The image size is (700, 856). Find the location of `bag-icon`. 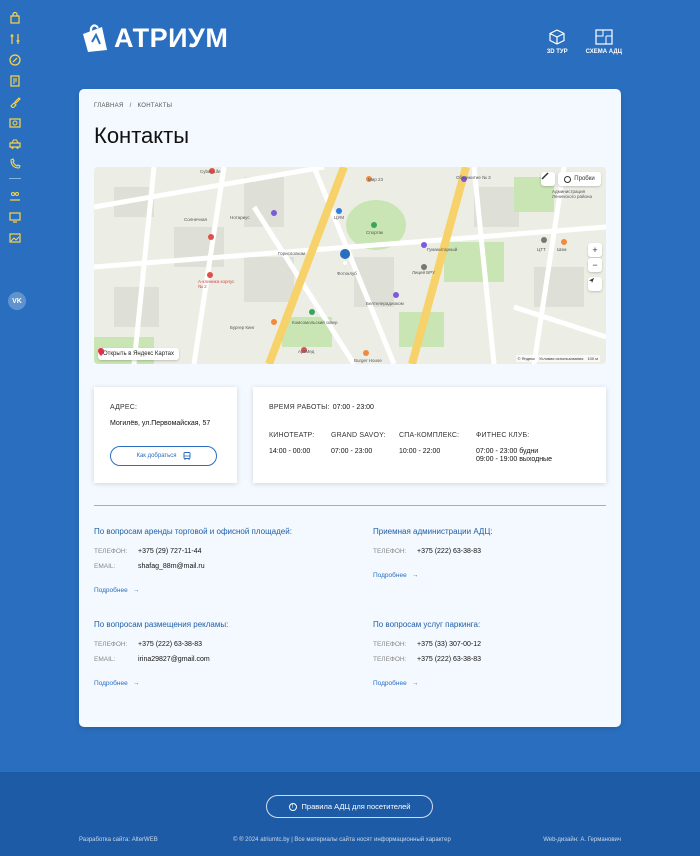

bag-icon is located at coordinates (15, 18).